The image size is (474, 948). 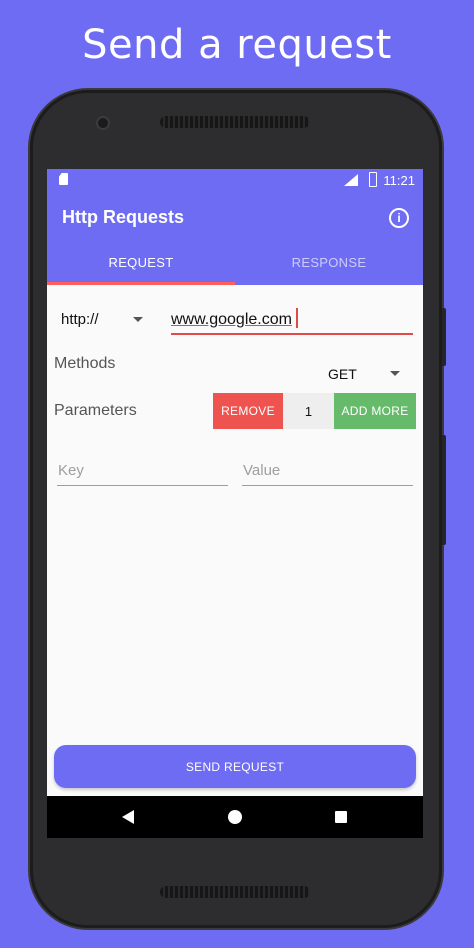 What do you see at coordinates (297, 318) in the screenshot?
I see `text-cursor` at bounding box center [297, 318].